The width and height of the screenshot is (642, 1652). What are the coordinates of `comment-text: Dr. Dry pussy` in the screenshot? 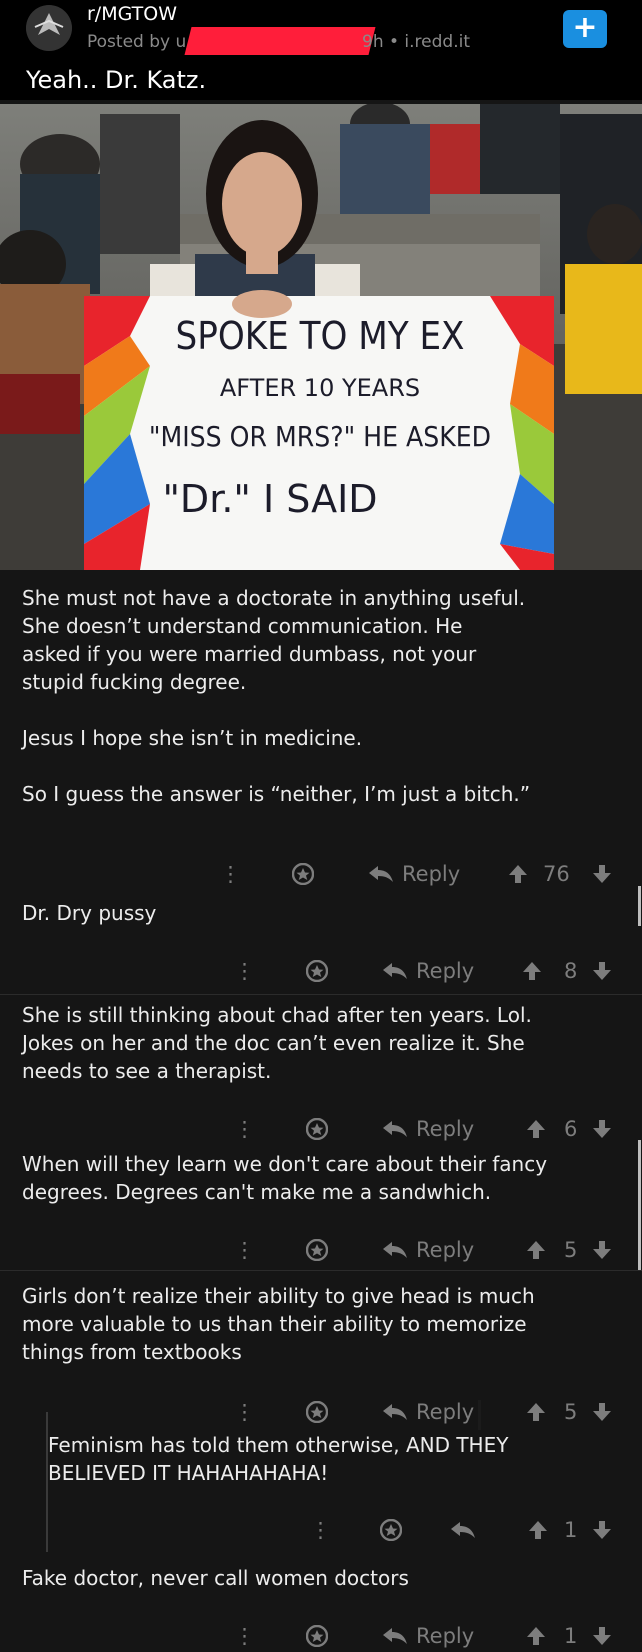 It's located at (322, 913).